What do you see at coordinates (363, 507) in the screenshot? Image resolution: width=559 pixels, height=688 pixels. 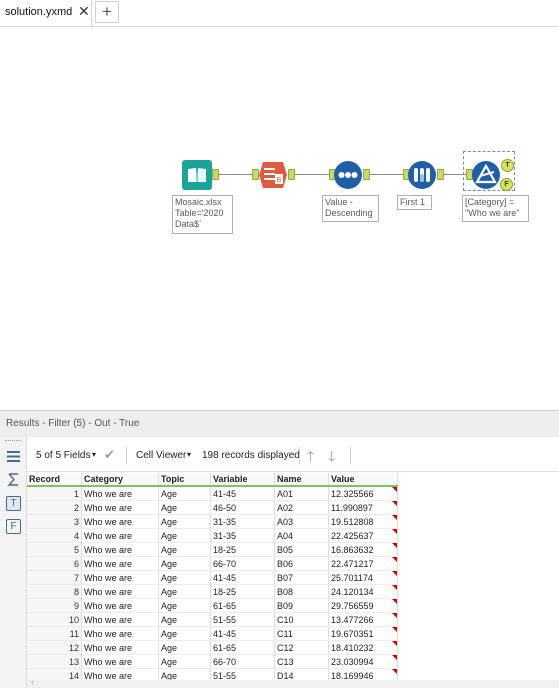 I see `value-cell: 11.990897` at bounding box center [363, 507].